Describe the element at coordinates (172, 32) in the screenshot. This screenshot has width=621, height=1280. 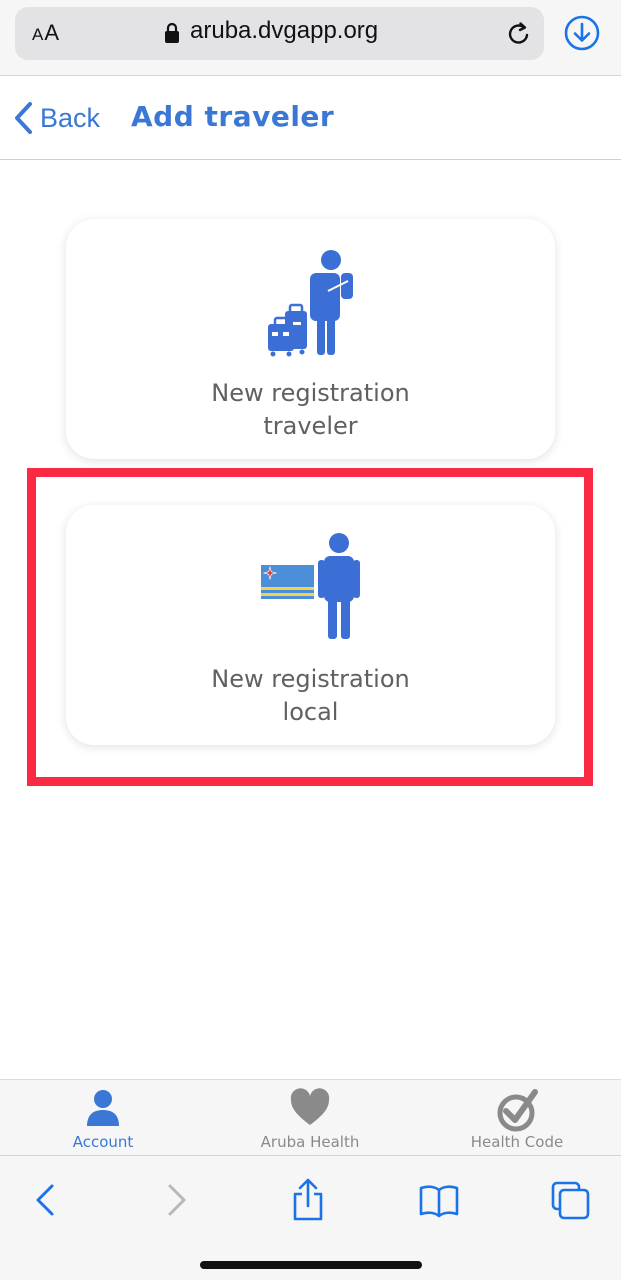
I see `lock-icon` at that location.